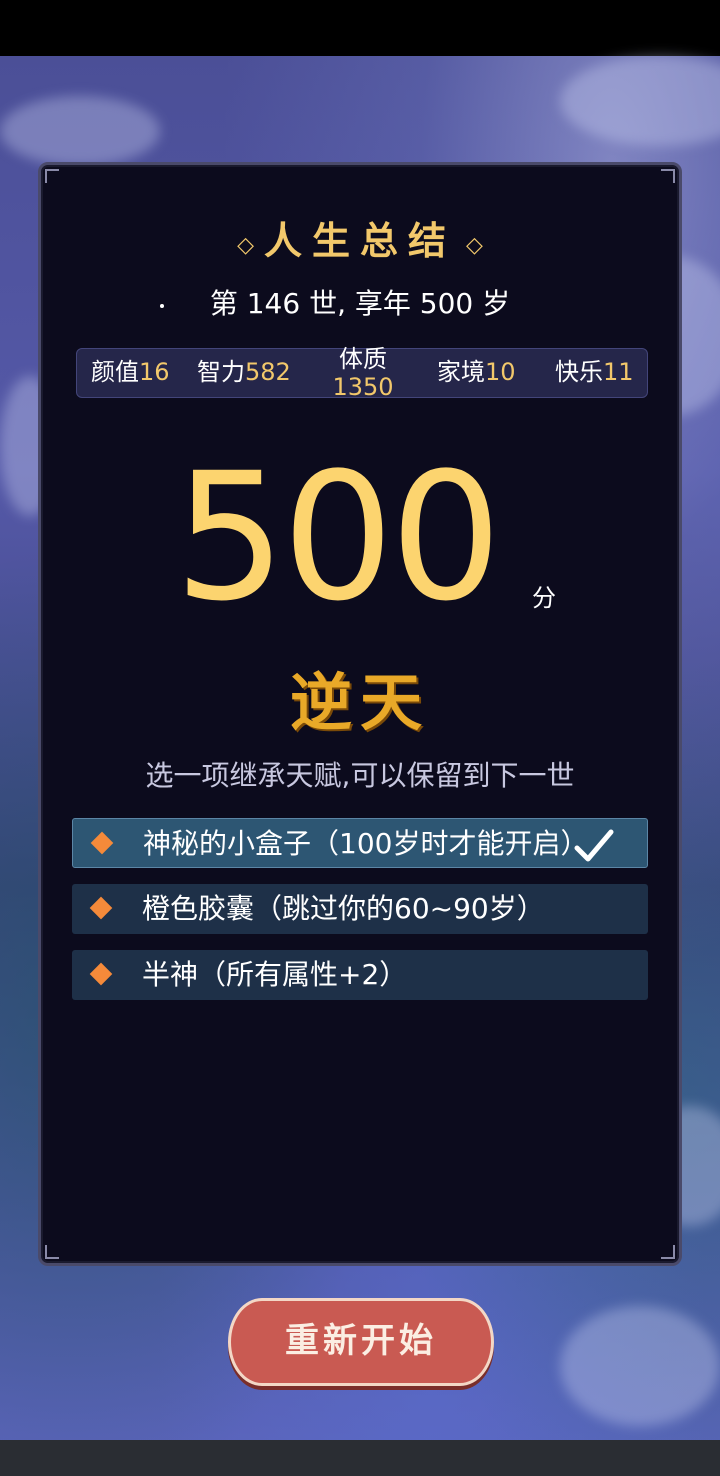 The image size is (720, 1476). What do you see at coordinates (115, 372) in the screenshot?
I see `stat-label: 颜值` at bounding box center [115, 372].